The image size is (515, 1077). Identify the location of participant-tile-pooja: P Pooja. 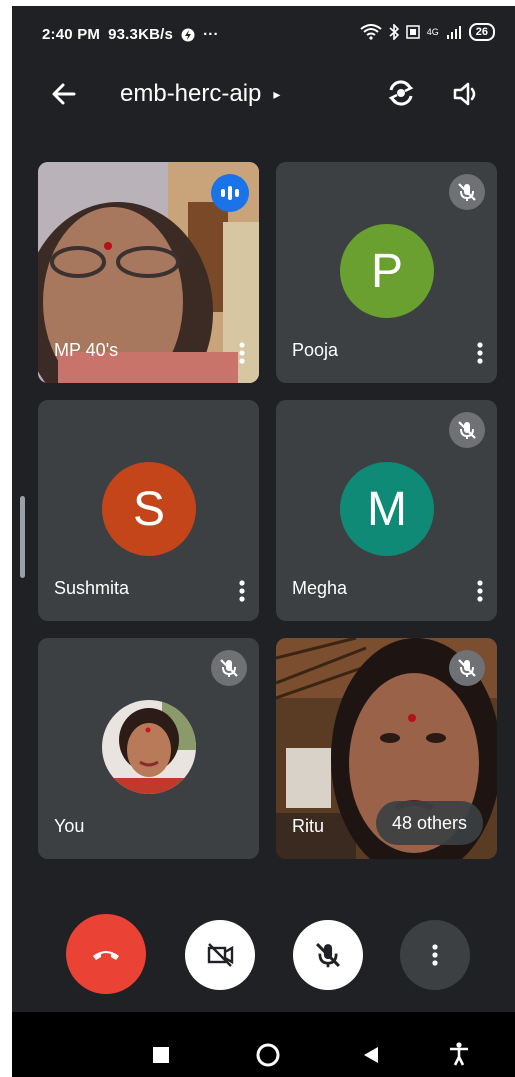
(386, 272).